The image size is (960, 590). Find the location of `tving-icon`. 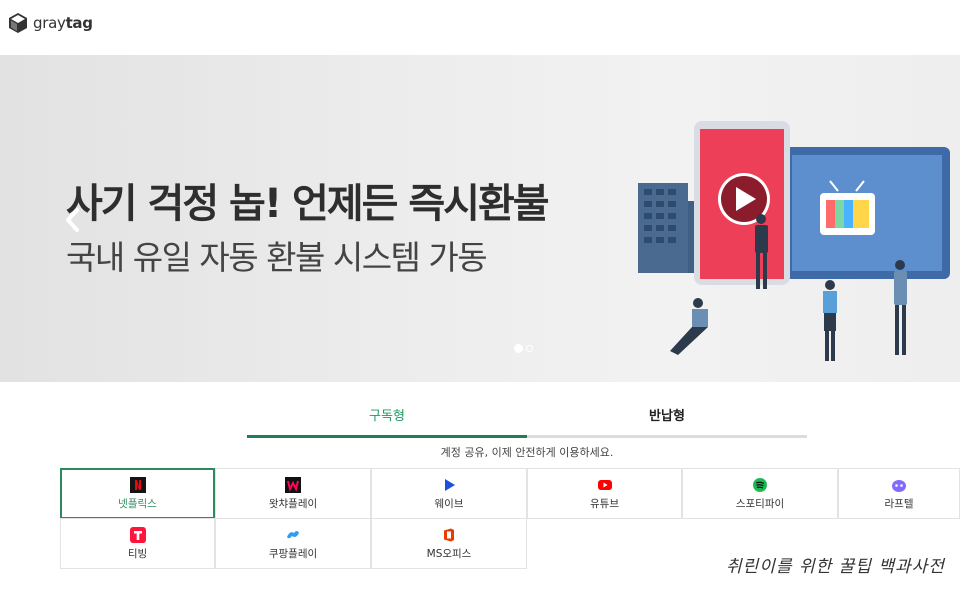

tving-icon is located at coordinates (137, 534).